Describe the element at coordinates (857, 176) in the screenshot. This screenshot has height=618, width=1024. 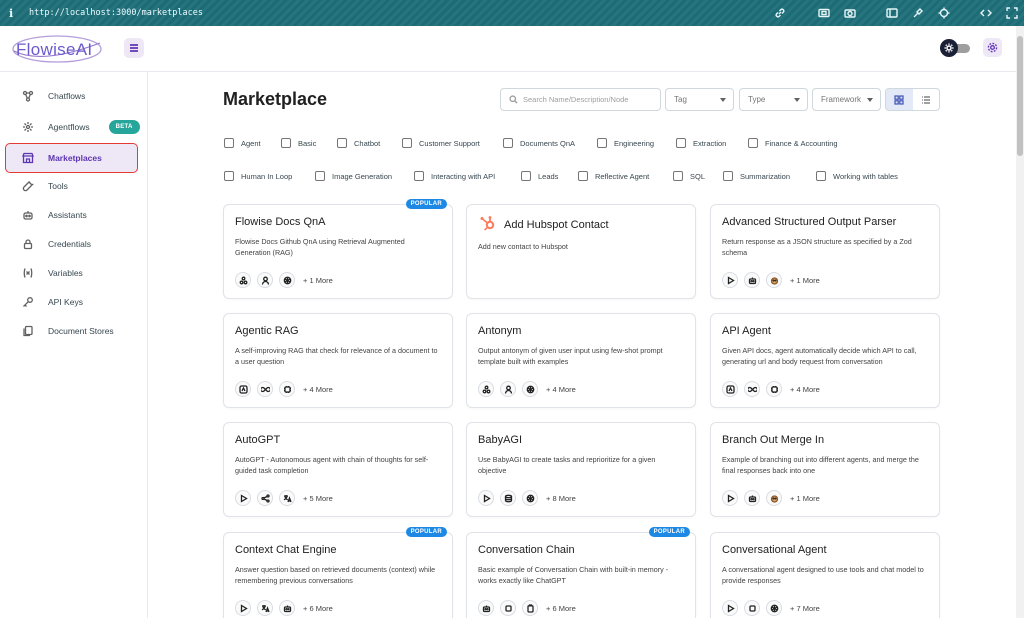
I see `tag-checkbox-working-with-tables: Working with tables` at that location.